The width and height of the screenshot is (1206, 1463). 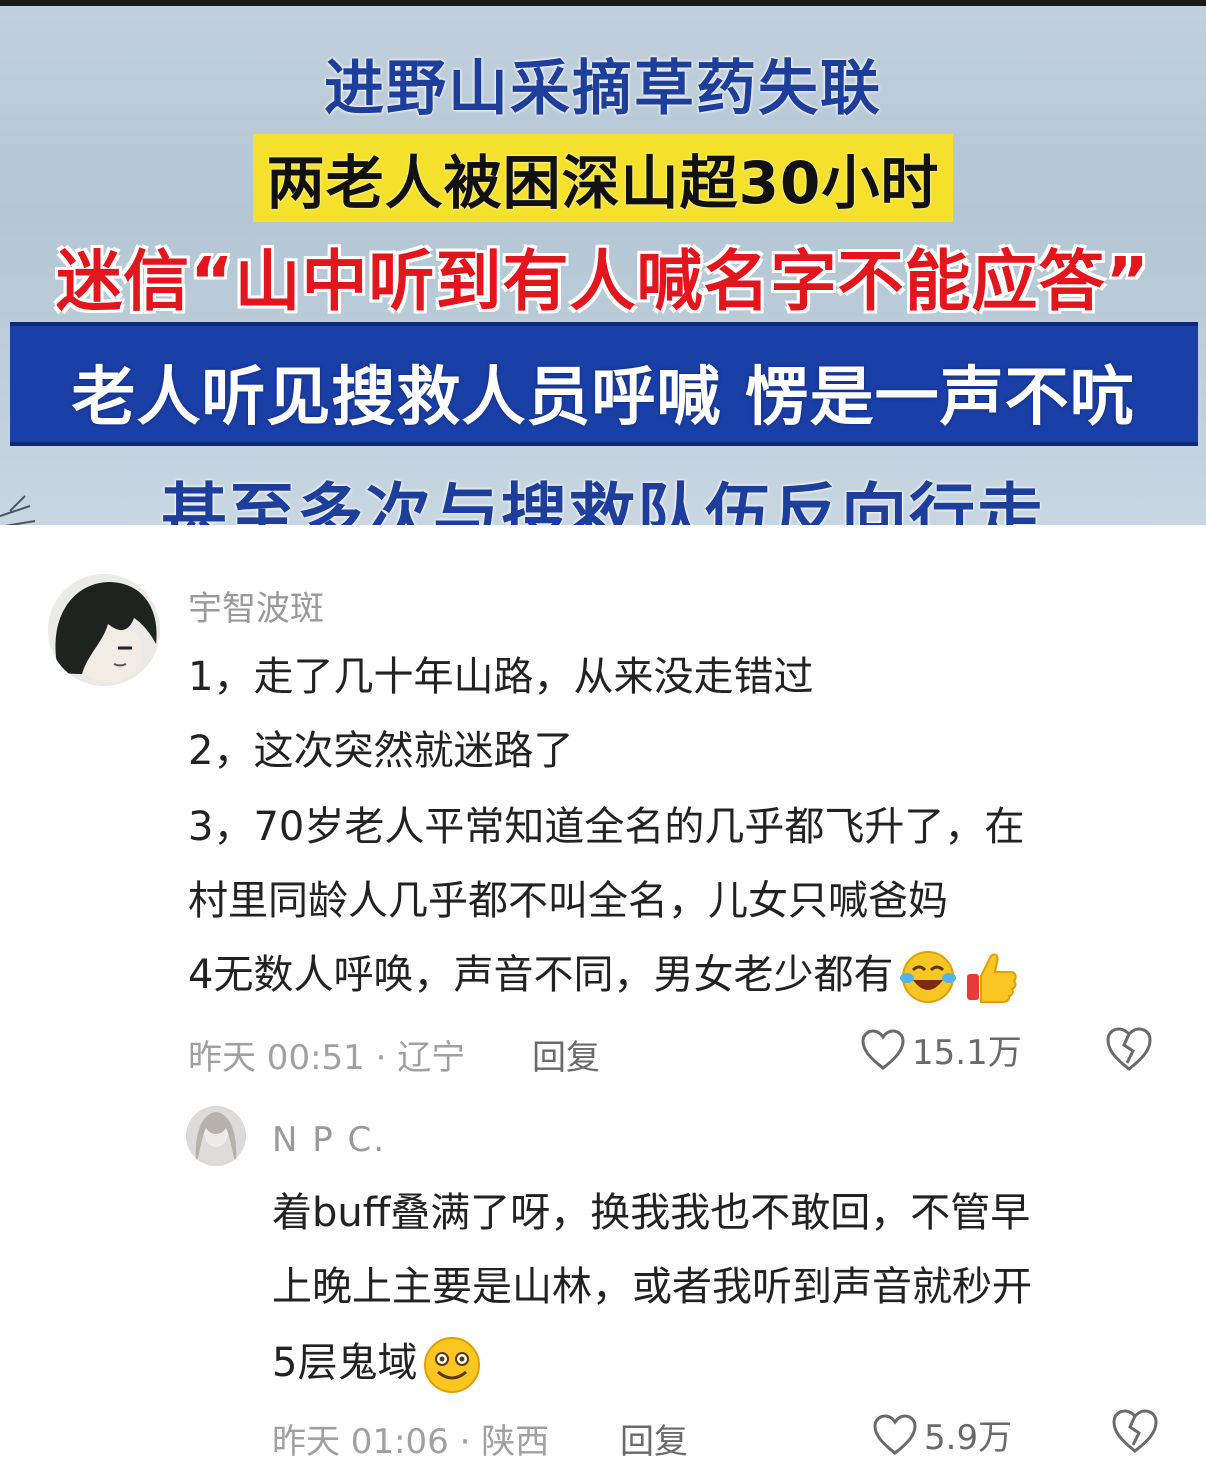 What do you see at coordinates (603, 500) in the screenshot?
I see `banner-headline-5: 甚至多次与搜救队伍反向行走` at bounding box center [603, 500].